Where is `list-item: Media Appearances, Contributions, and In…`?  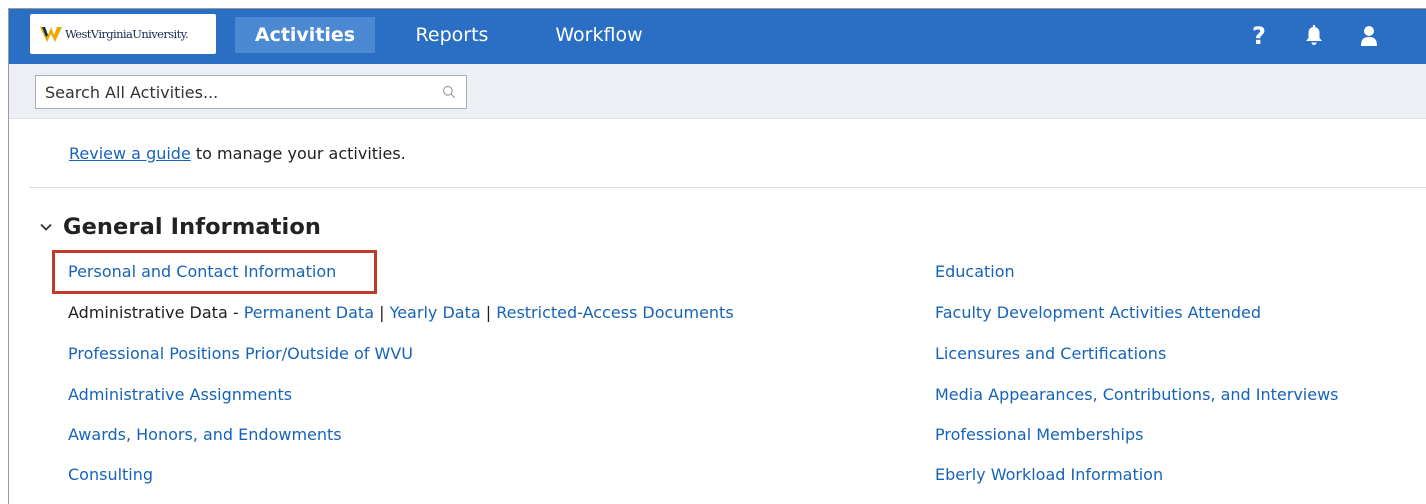 list-item: Media Appearances, Contributions, and In… is located at coordinates (1137, 394).